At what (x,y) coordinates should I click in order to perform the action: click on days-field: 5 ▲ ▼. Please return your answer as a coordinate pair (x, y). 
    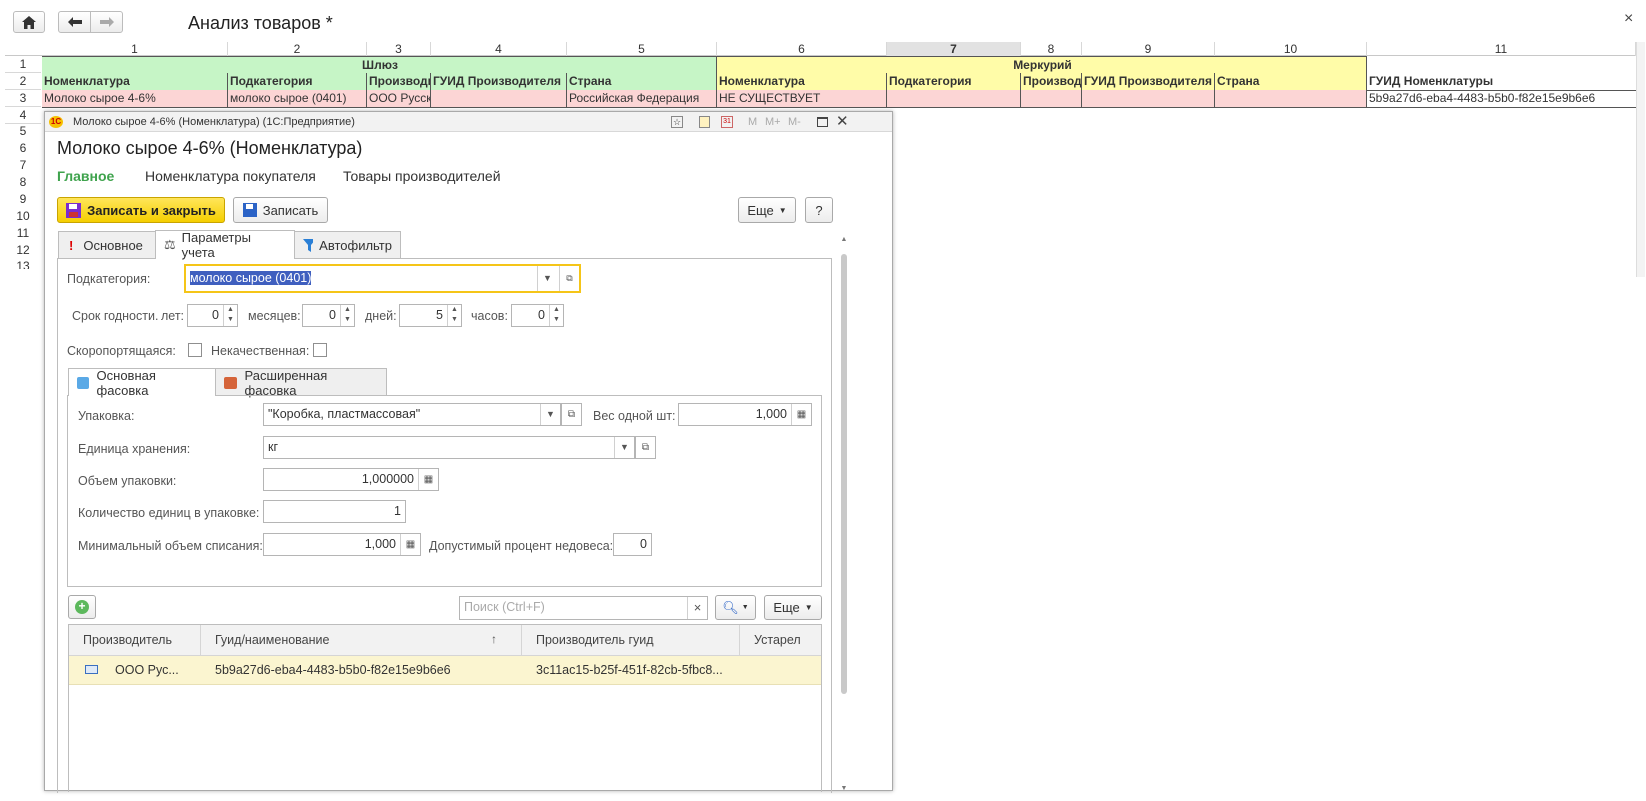
    Looking at the image, I should click on (430, 315).